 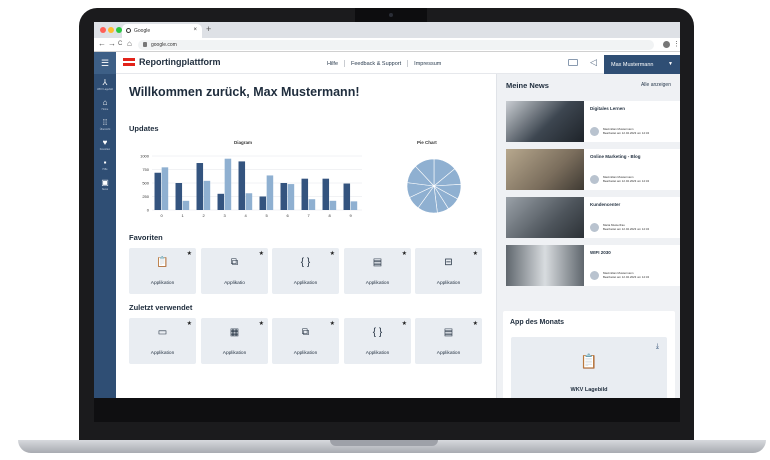 I want to click on favorite-card: ★ ⧉ Applikatio, so click(x=234, y=271).